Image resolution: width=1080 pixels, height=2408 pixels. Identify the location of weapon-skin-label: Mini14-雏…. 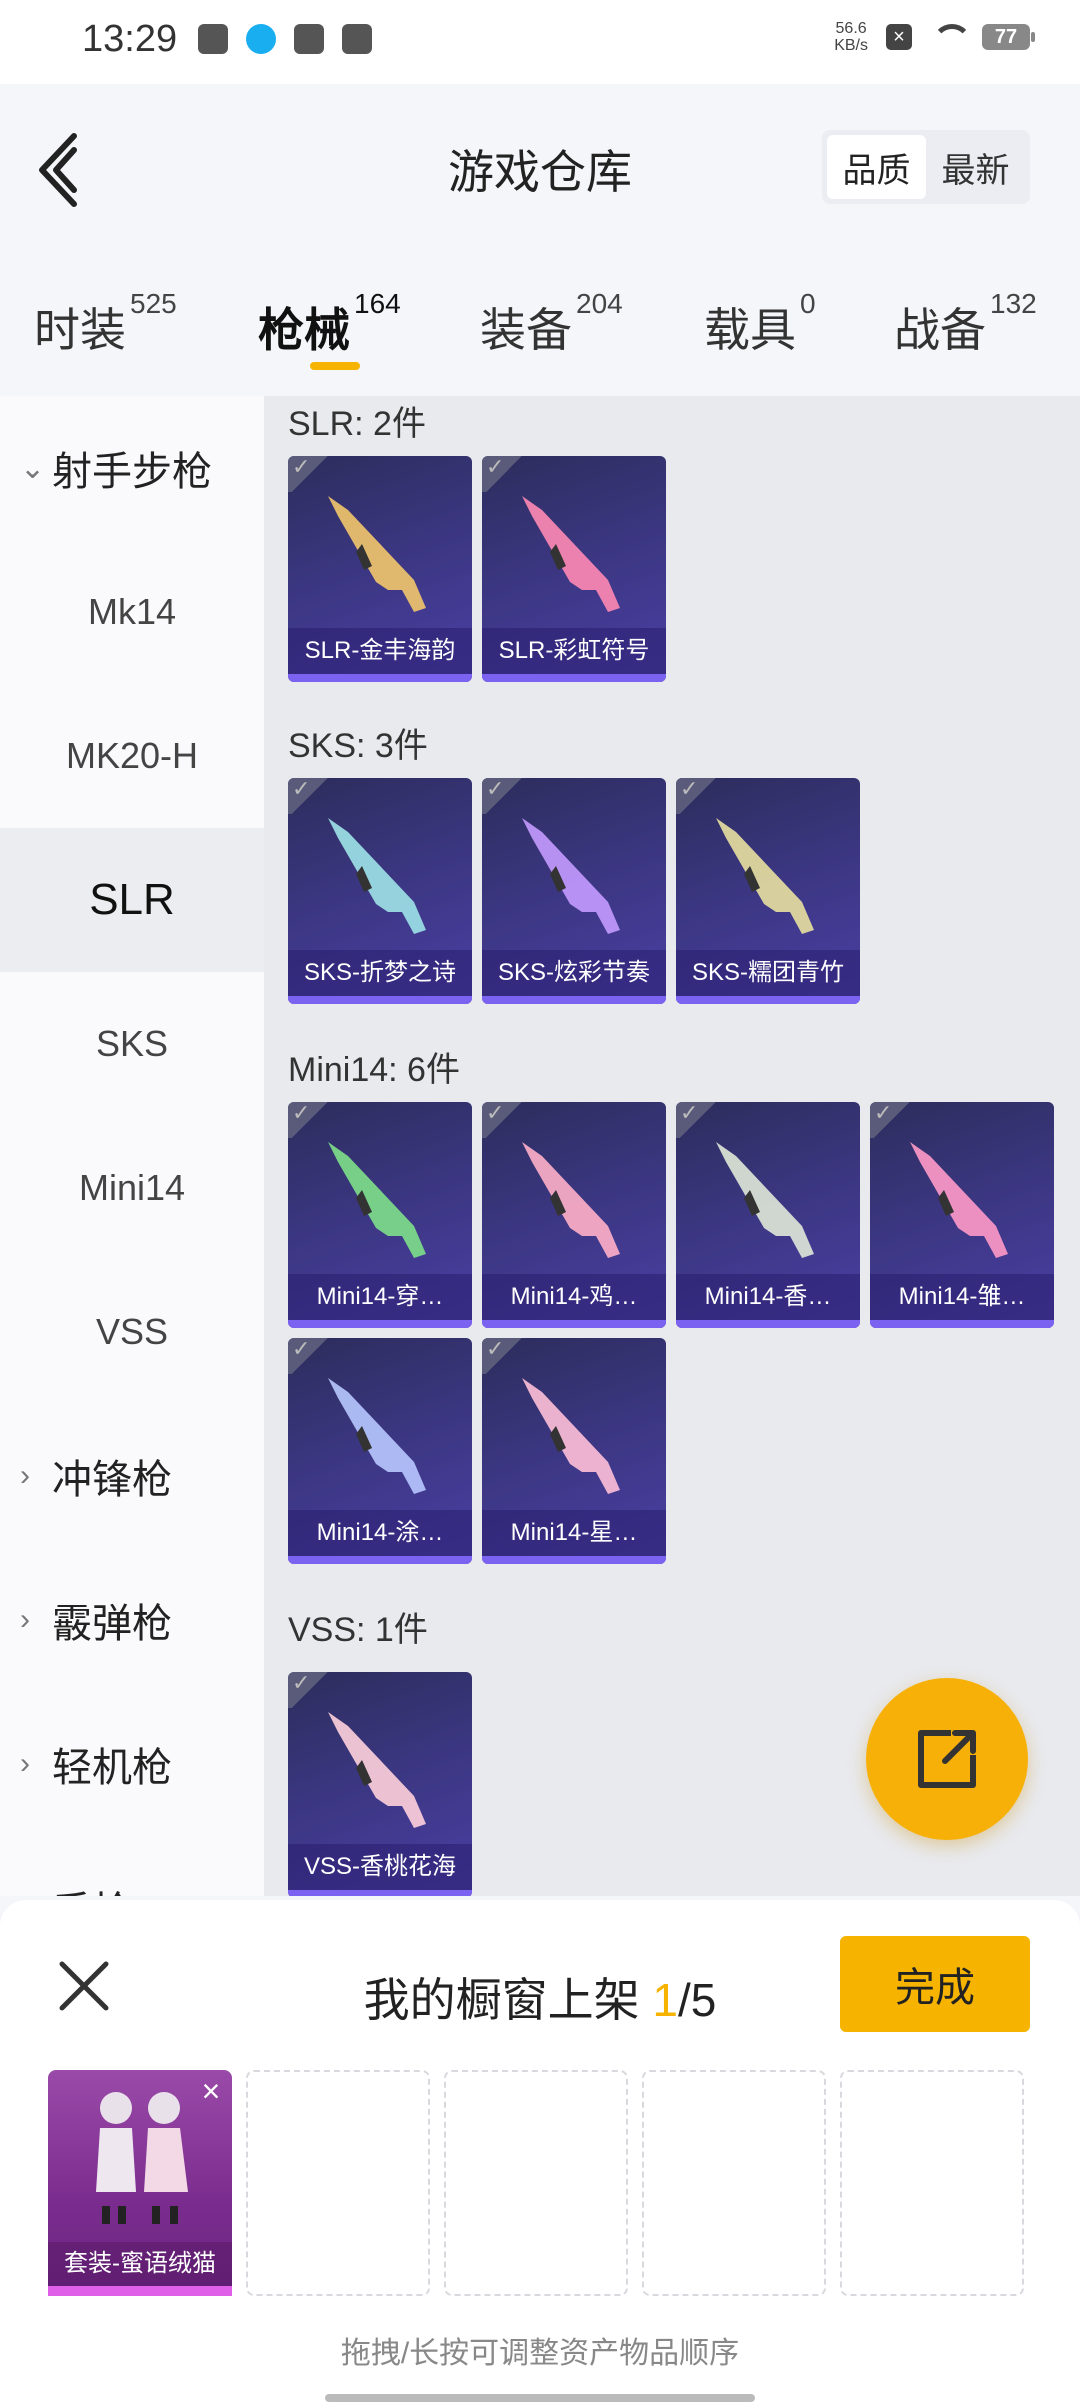
(962, 1297).